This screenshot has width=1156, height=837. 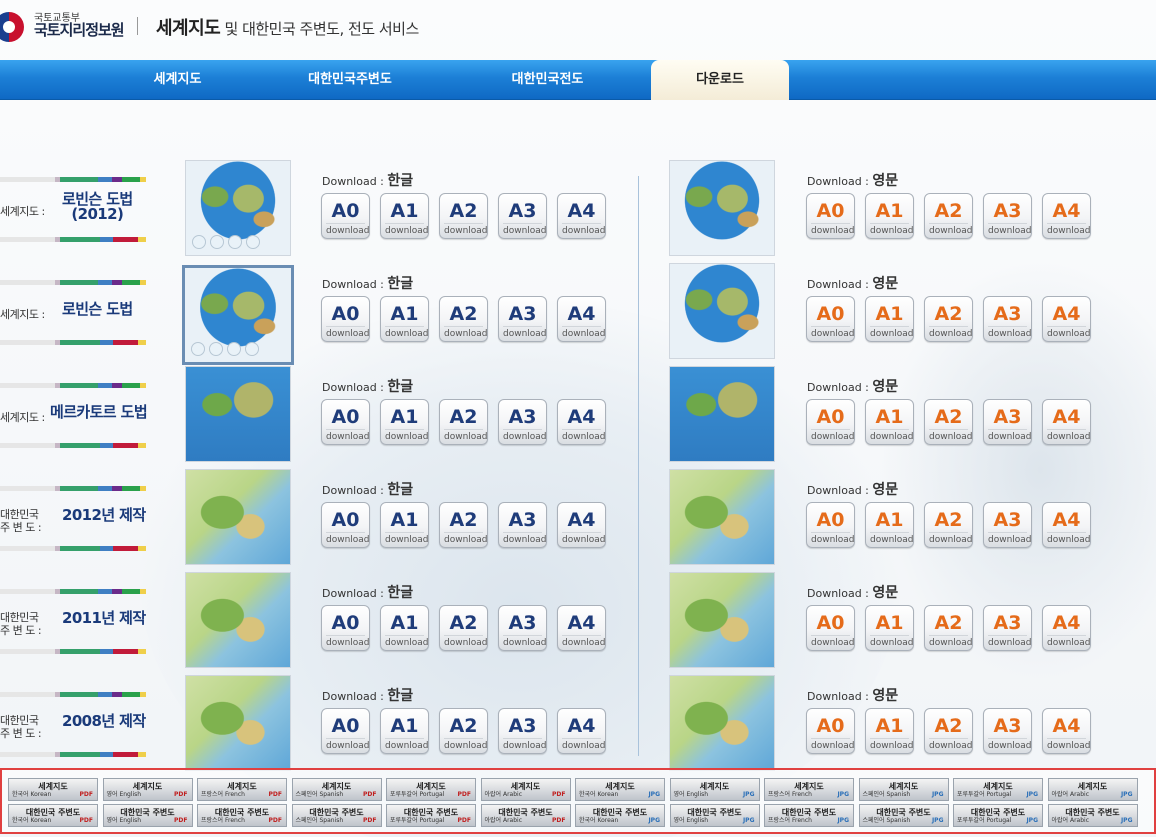 What do you see at coordinates (903, 789) in the screenshot?
I see `bulk-jpg-download-button: 세계지도 스페인어 Spanish JPG` at bounding box center [903, 789].